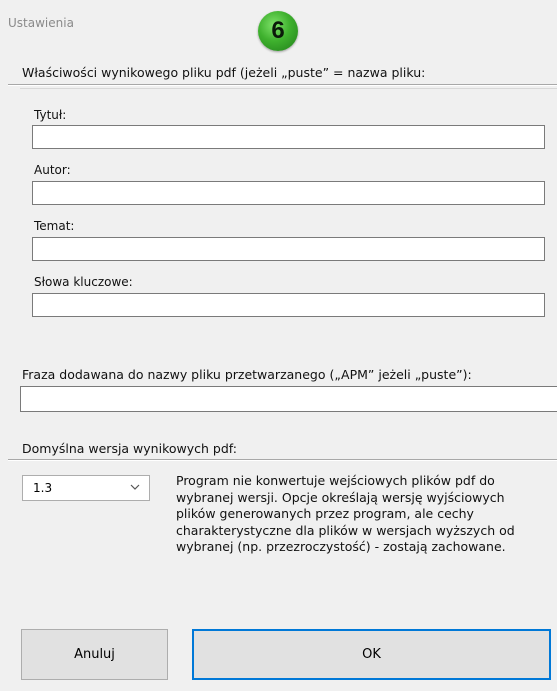  I want to click on pdf-version-value: 1.3, so click(43, 488).